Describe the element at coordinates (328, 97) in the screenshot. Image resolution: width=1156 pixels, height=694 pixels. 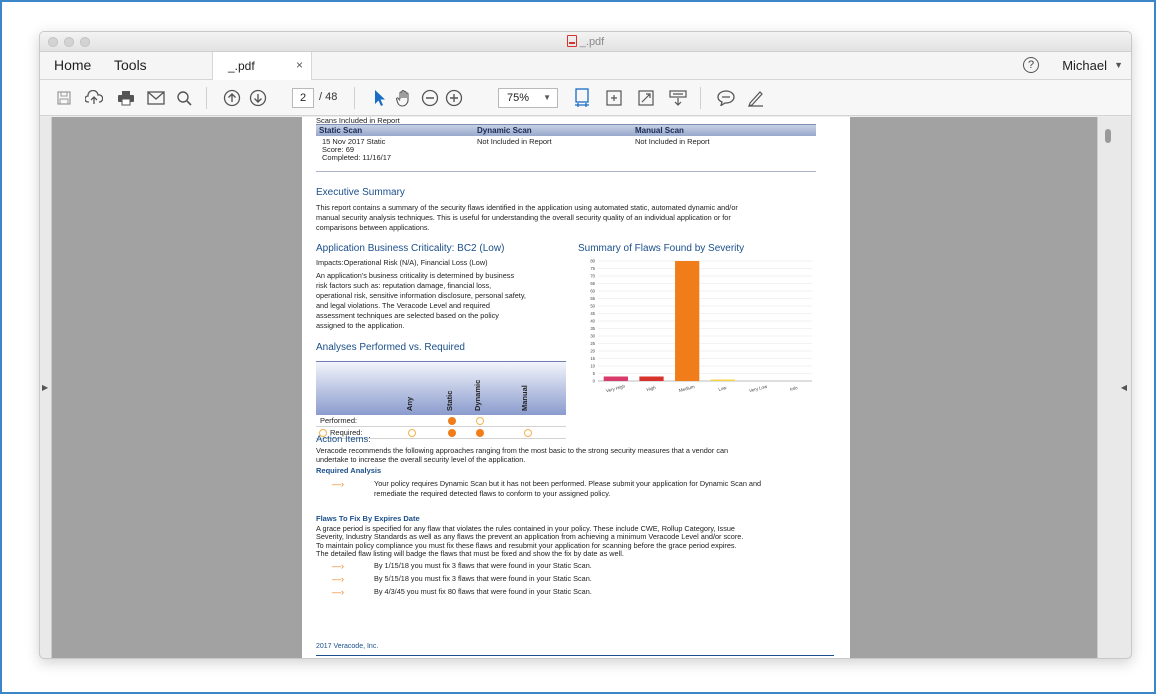
I see `page-total: / 48` at that location.